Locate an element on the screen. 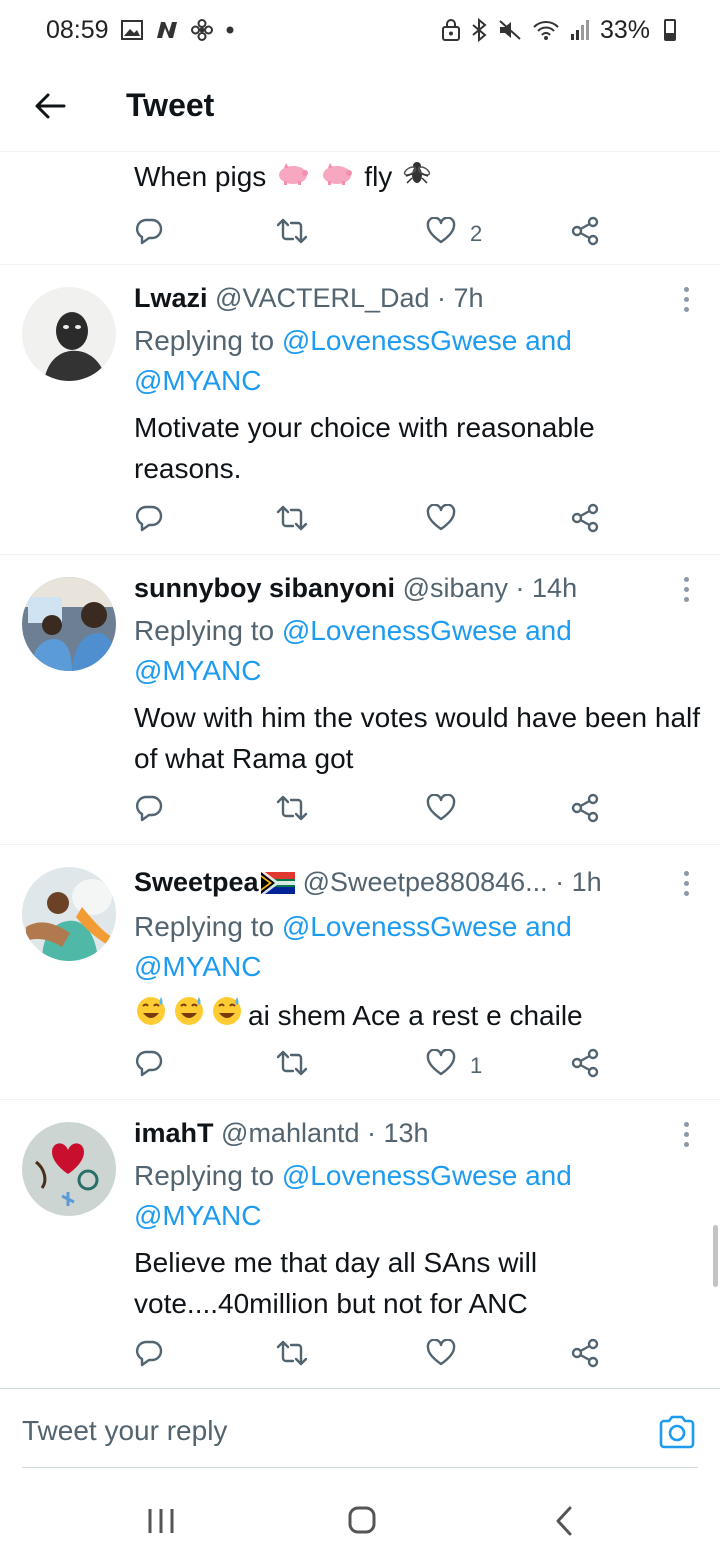  like-count: 2 is located at coordinates (476, 233).